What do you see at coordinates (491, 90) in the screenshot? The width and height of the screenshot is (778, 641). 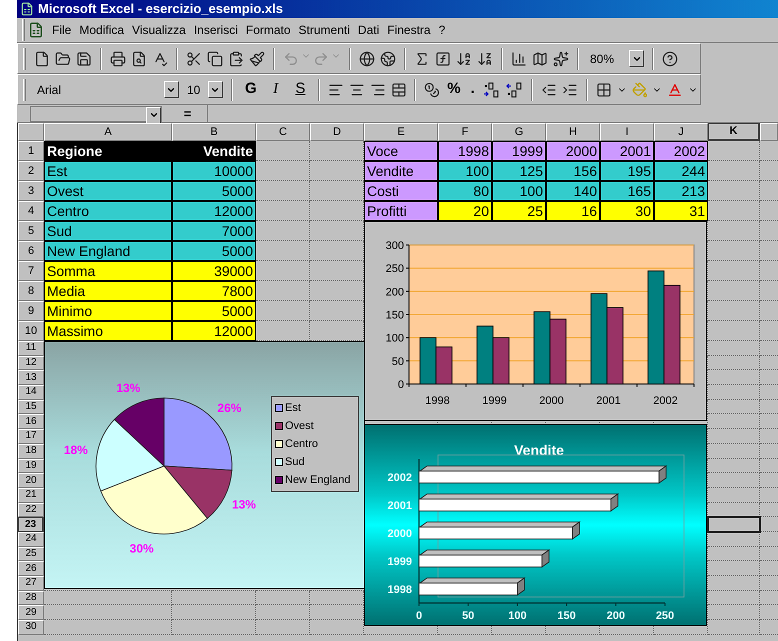 I see `increase-decimal-icon` at bounding box center [491, 90].